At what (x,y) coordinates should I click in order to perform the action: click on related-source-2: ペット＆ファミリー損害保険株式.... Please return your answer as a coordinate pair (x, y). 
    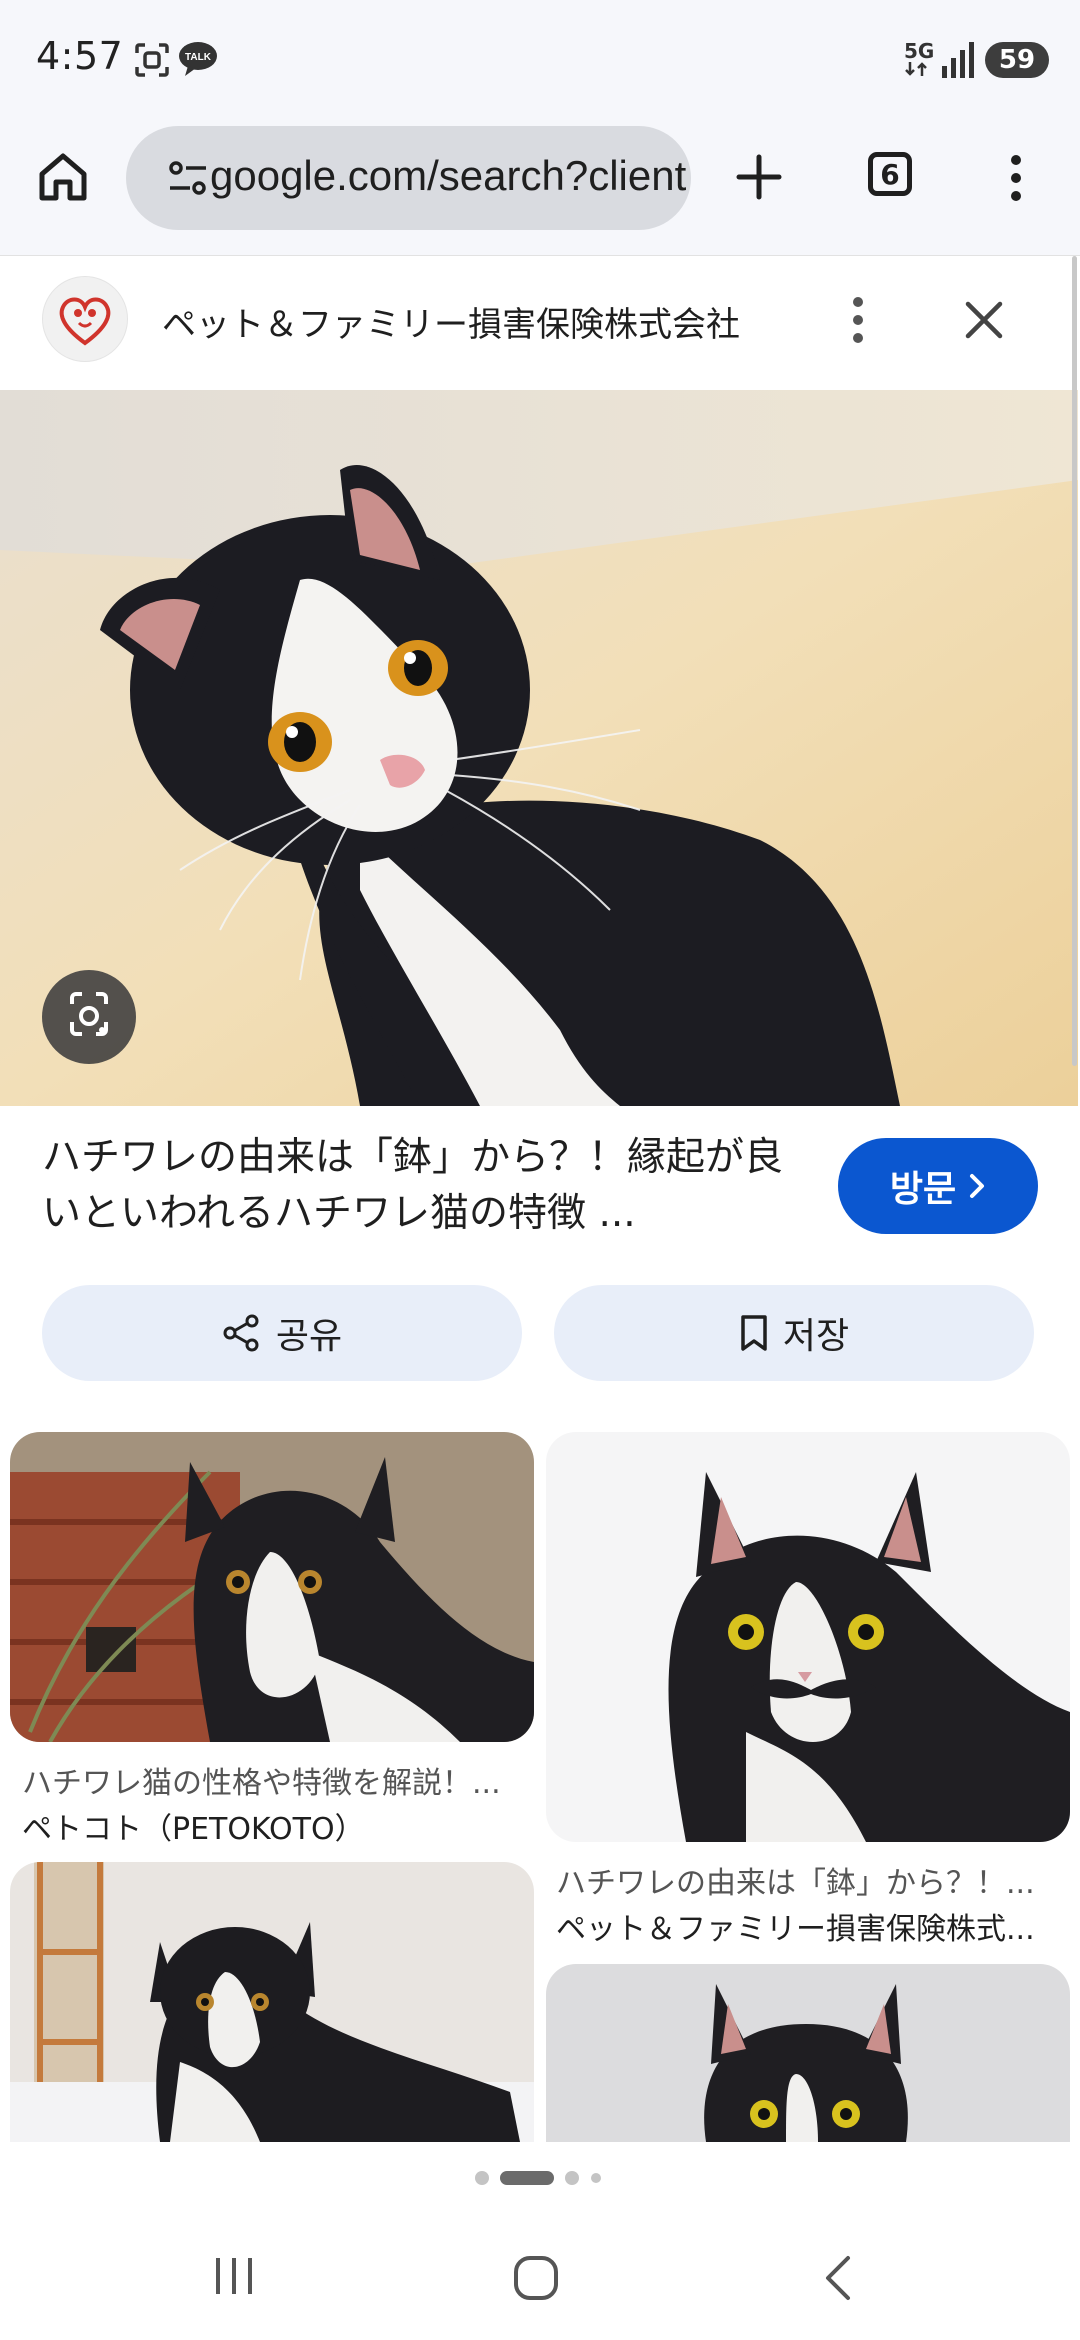
    Looking at the image, I should click on (806, 1926).